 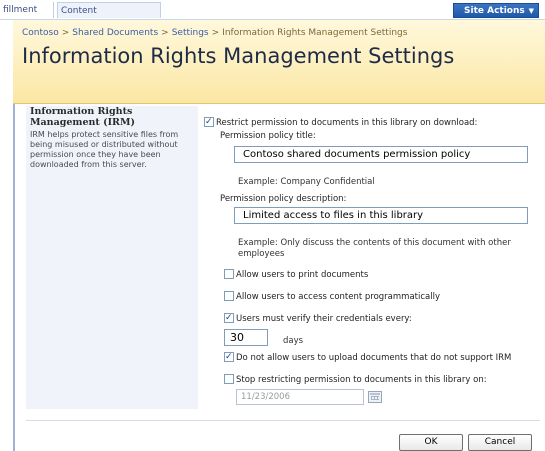 I want to click on site-actions-label: Site Actions, so click(x=494, y=11).